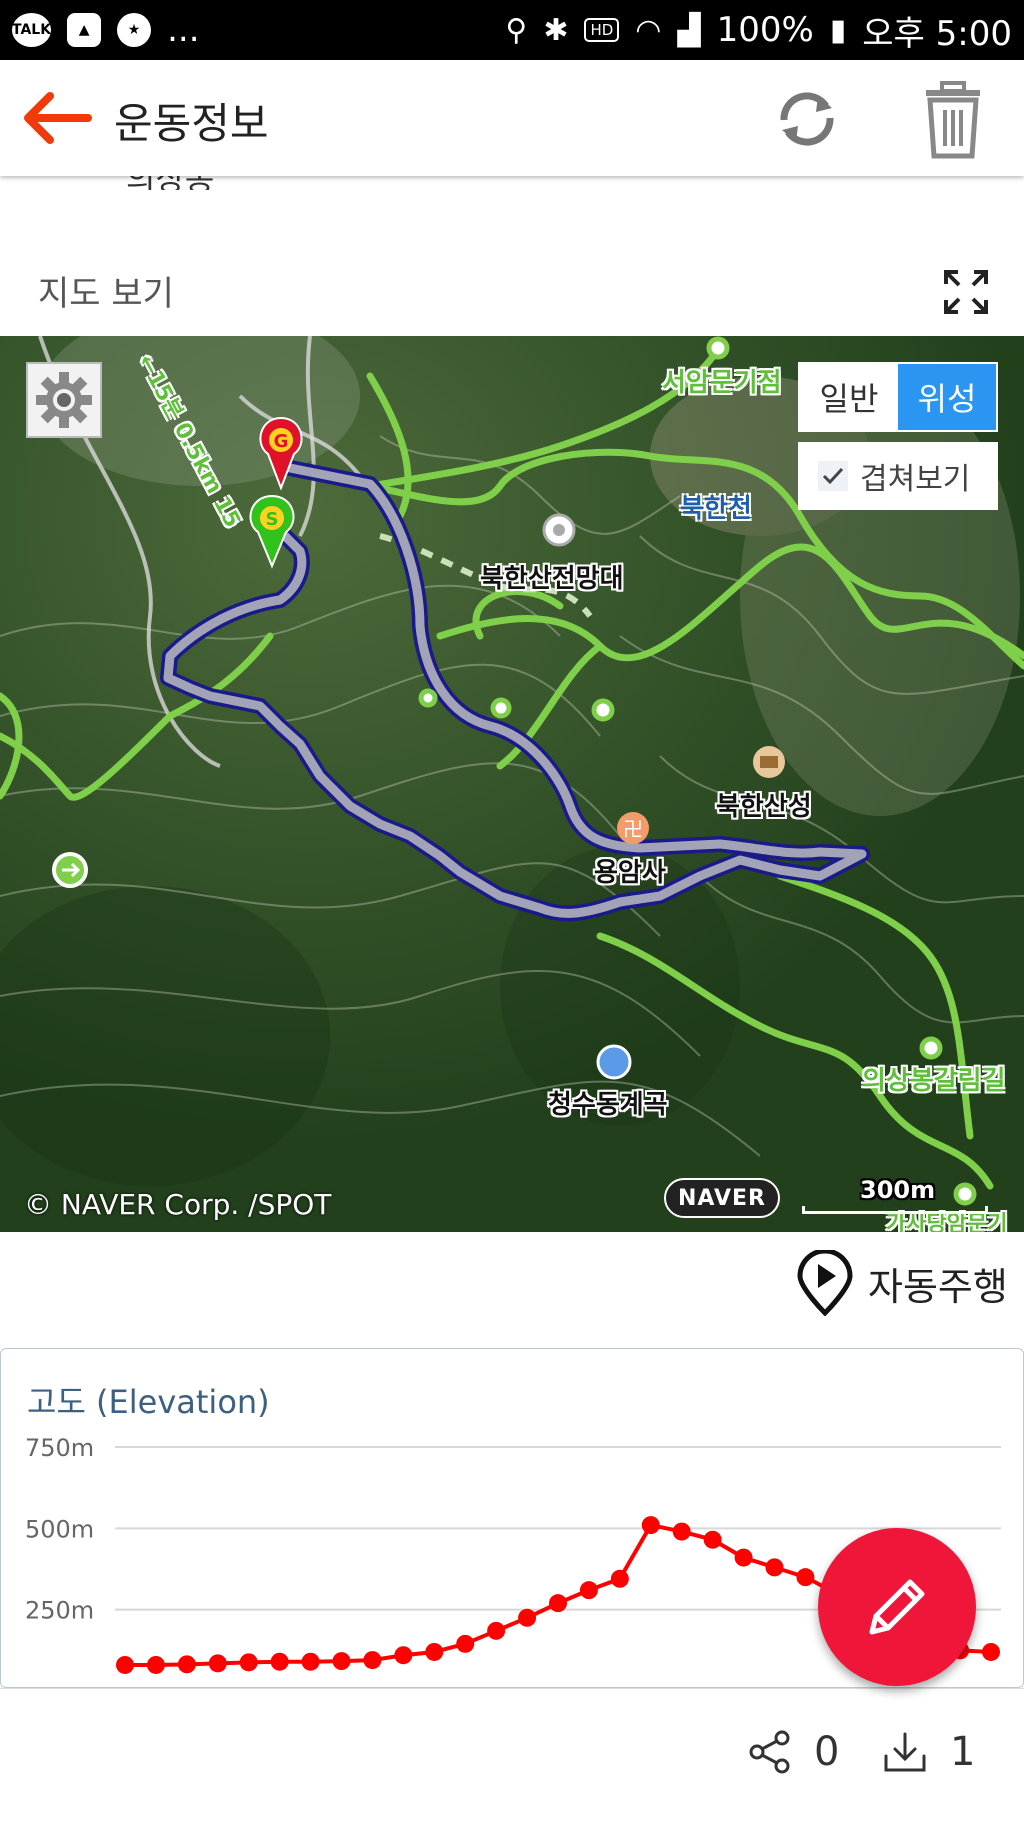 The height and width of the screenshot is (1821, 1024). Describe the element at coordinates (552, 579) in the screenshot. I see `map-label-observatory: 북한산전망대` at that location.